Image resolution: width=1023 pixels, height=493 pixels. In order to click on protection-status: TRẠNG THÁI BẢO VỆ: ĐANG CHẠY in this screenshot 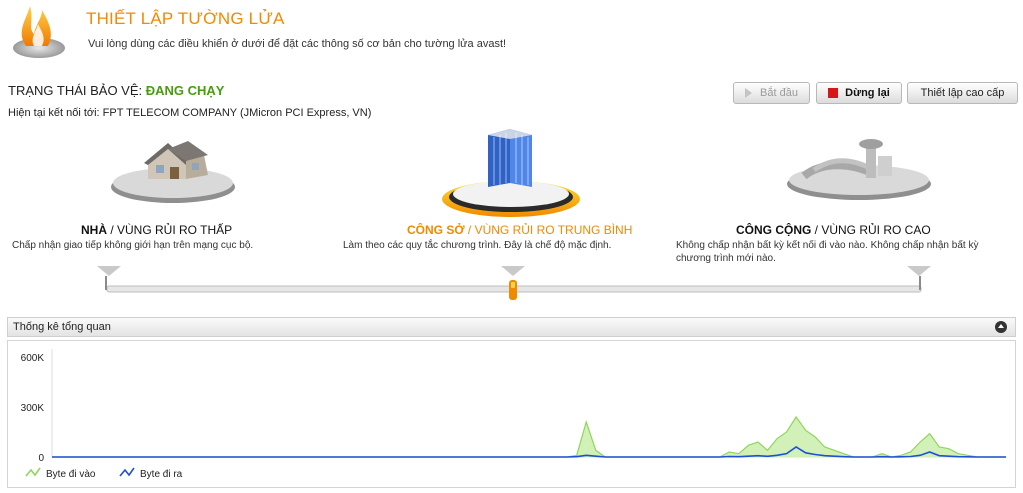, I will do `click(116, 90)`.